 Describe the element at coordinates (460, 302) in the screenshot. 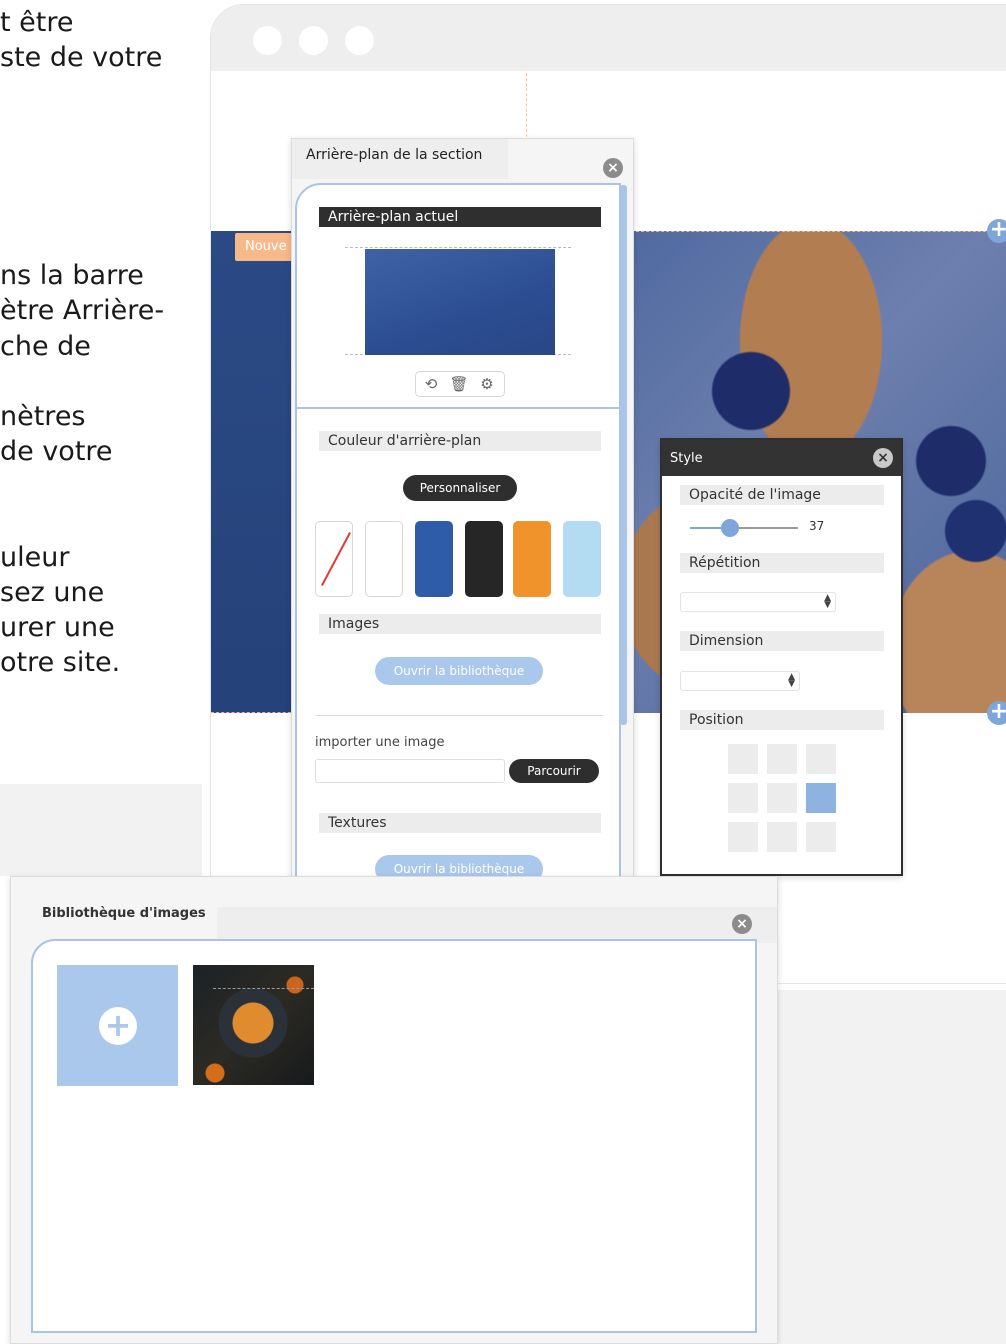

I see `current-background-preview` at that location.